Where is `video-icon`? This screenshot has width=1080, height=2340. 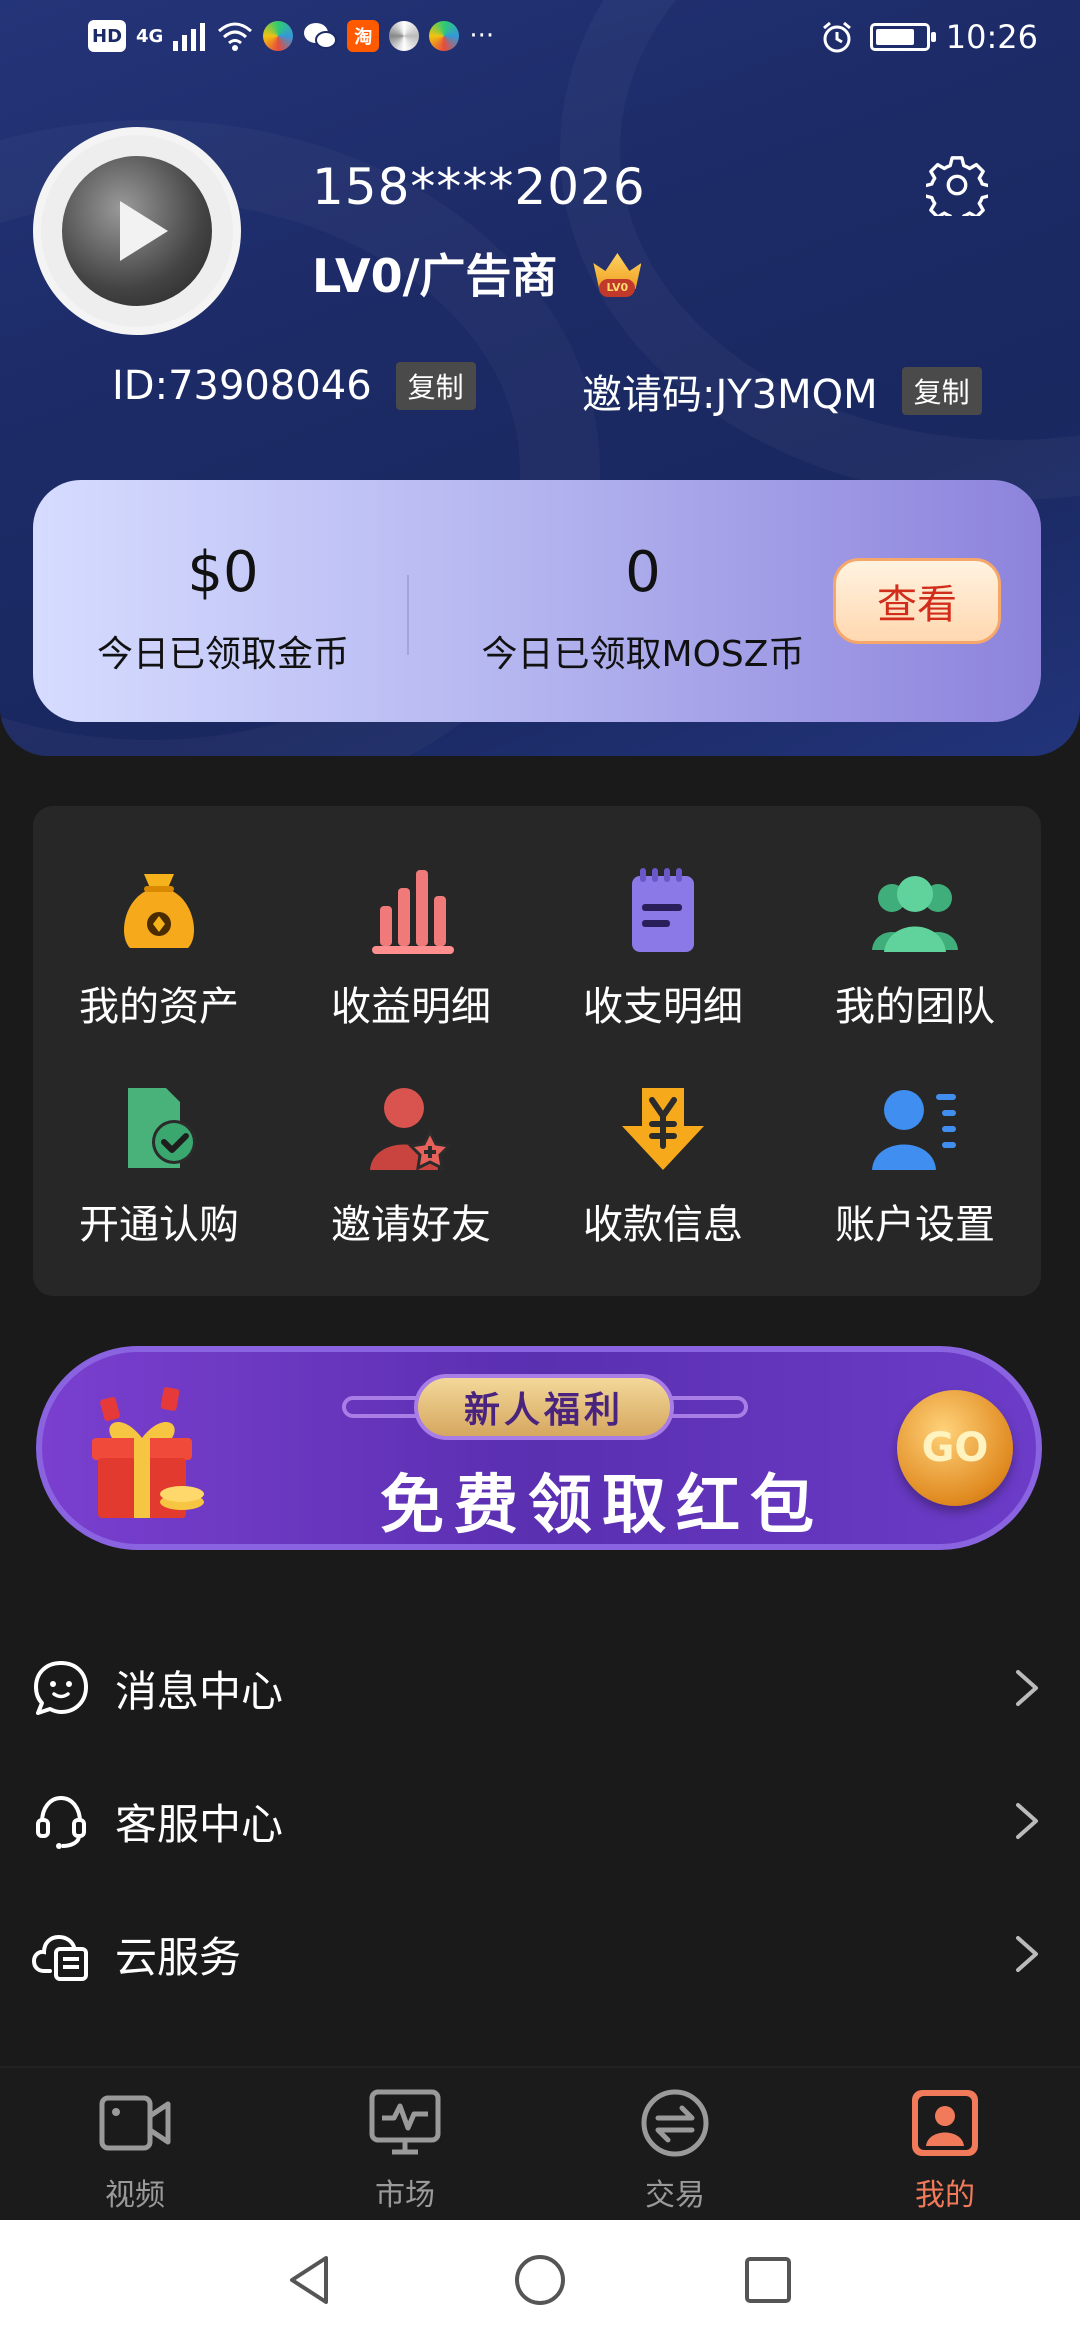 video-icon is located at coordinates (135, 2123).